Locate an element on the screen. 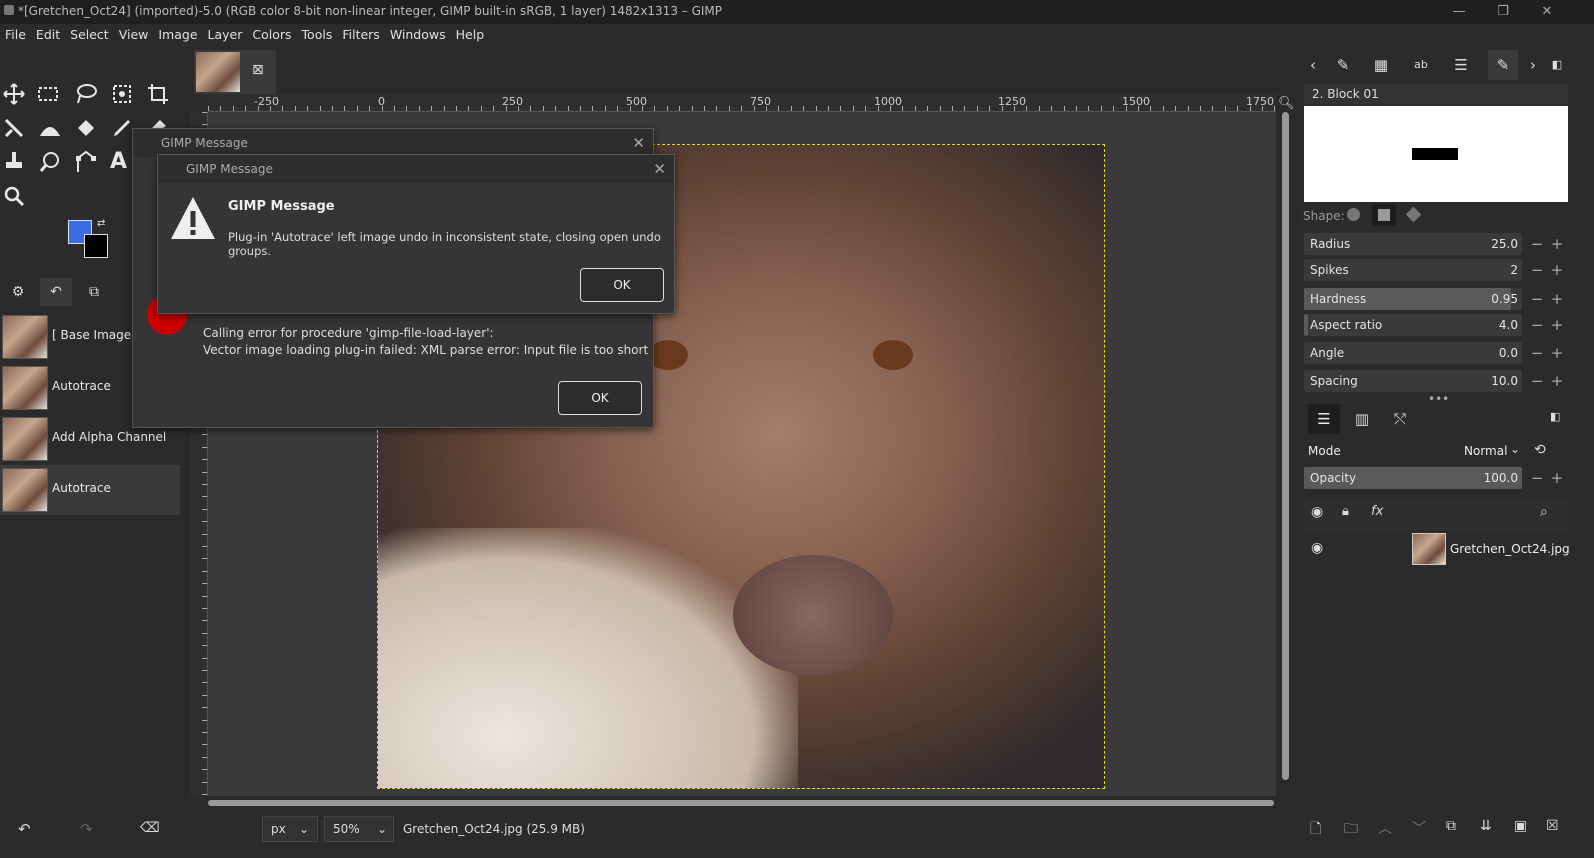 This screenshot has height=858, width=1594. menu-filters: Filters is located at coordinates (360, 33).